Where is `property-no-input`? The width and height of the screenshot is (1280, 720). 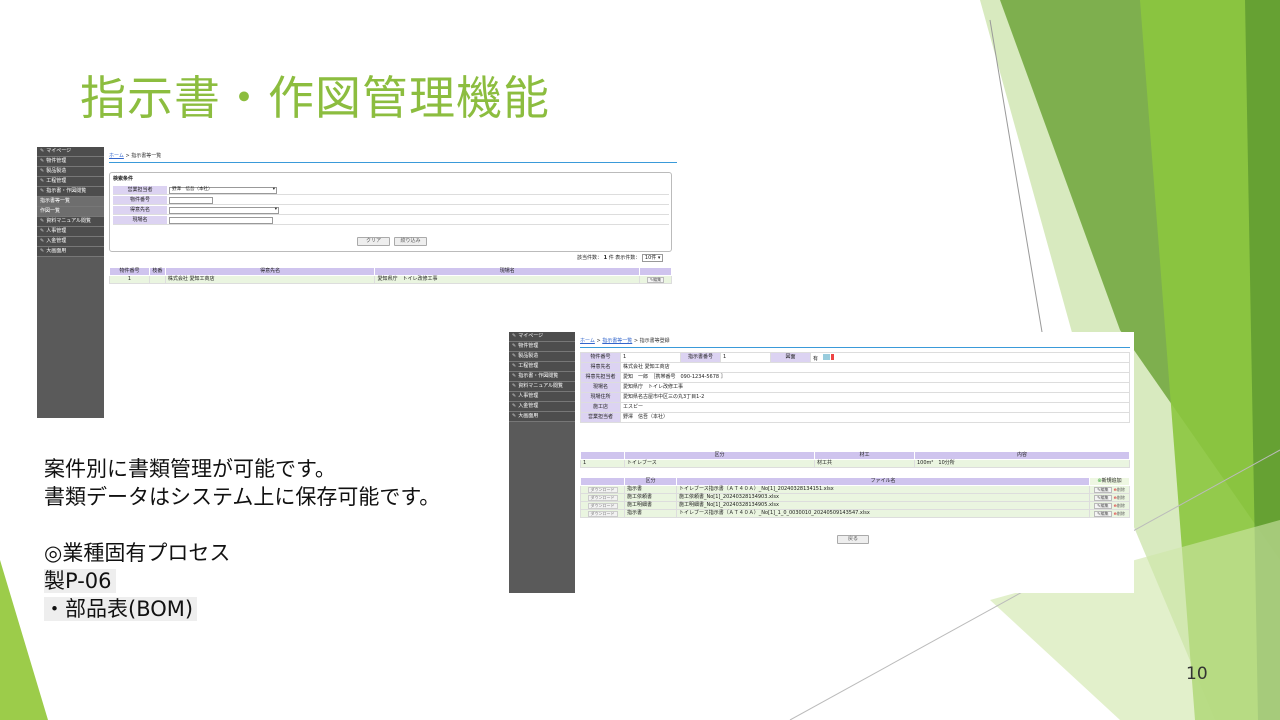
property-no-input is located at coordinates (191, 200).